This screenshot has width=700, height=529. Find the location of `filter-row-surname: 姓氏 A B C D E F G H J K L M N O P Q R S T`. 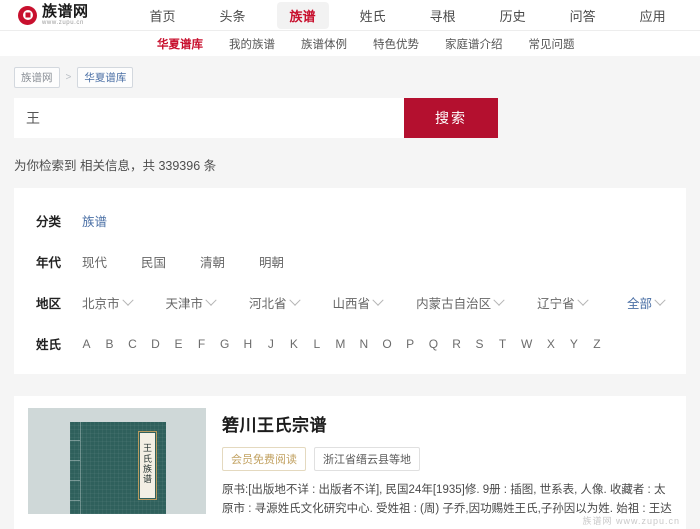

filter-row-surname: 姓氏 A B C D E F G H J K L M N O P Q R S T is located at coordinates (350, 343).